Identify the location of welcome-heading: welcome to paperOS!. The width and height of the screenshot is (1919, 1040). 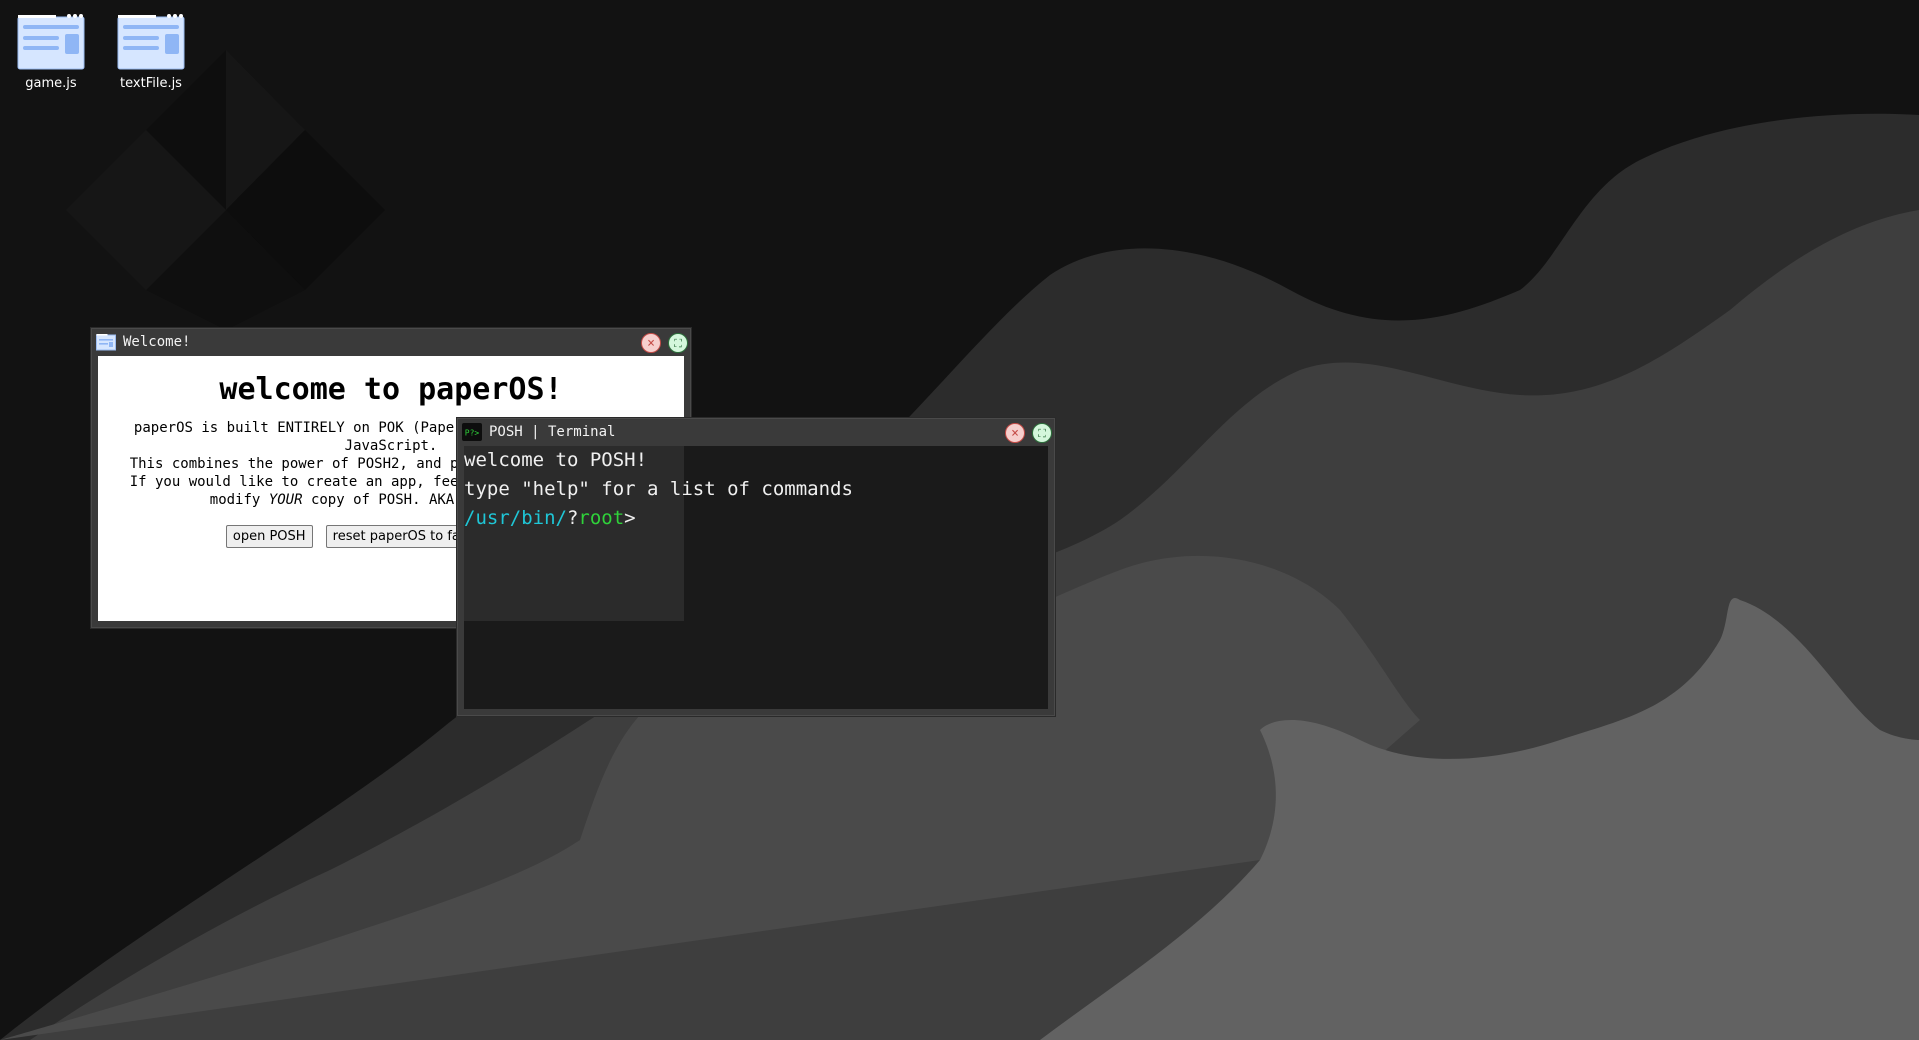
(391, 389).